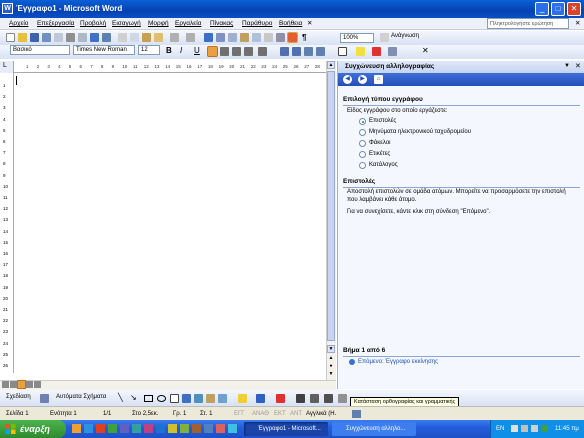 The image size is (584, 438). Describe the element at coordinates (357, 38) in the screenshot. I see `zoom-combo: 100%` at that location.